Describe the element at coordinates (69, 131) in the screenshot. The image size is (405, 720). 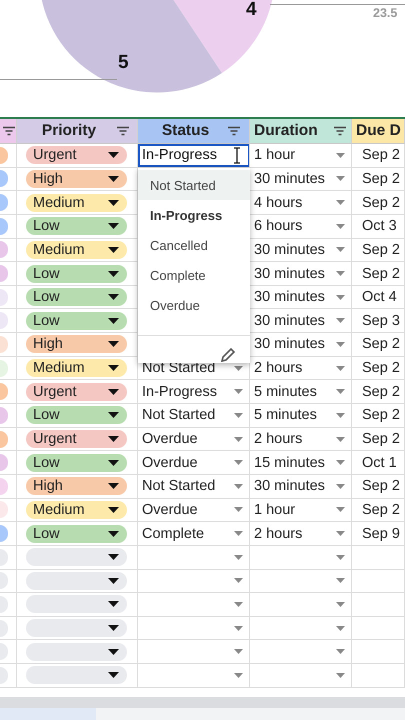
I see `column-header: Priority` at that location.